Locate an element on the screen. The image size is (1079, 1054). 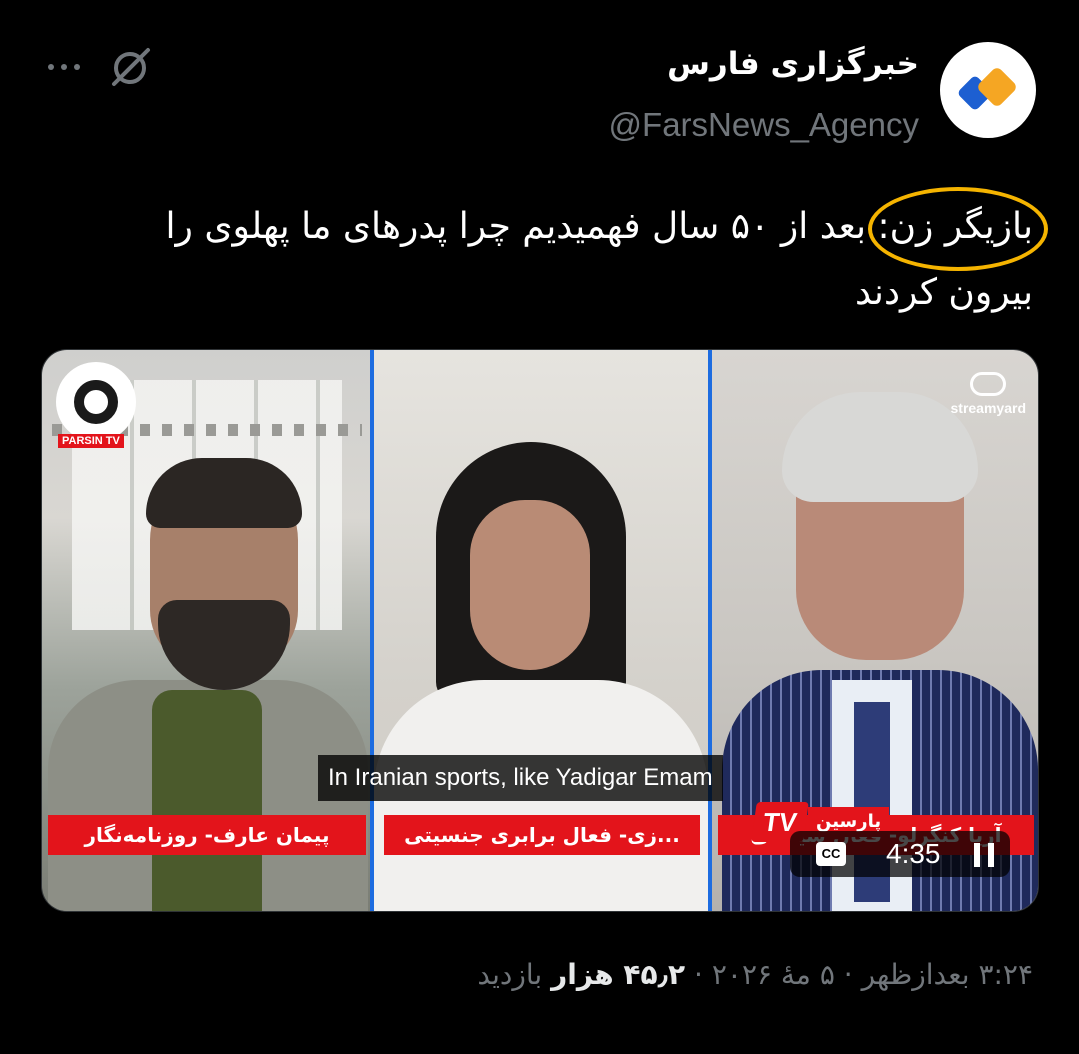
grok-icon is located at coordinates (131, 67).